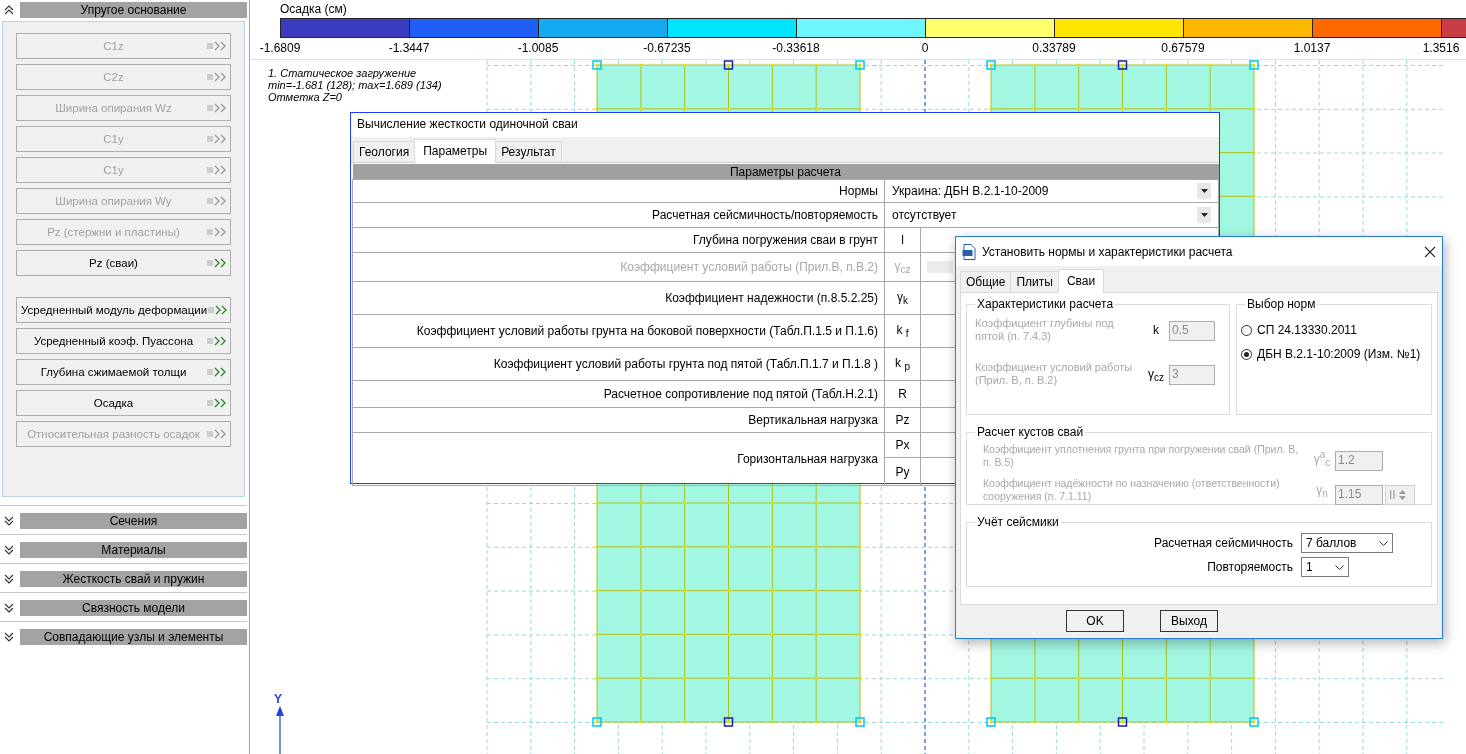 The image size is (1466, 754). Describe the element at coordinates (1081, 281) in the screenshot. I see `tab: Сваи` at that location.